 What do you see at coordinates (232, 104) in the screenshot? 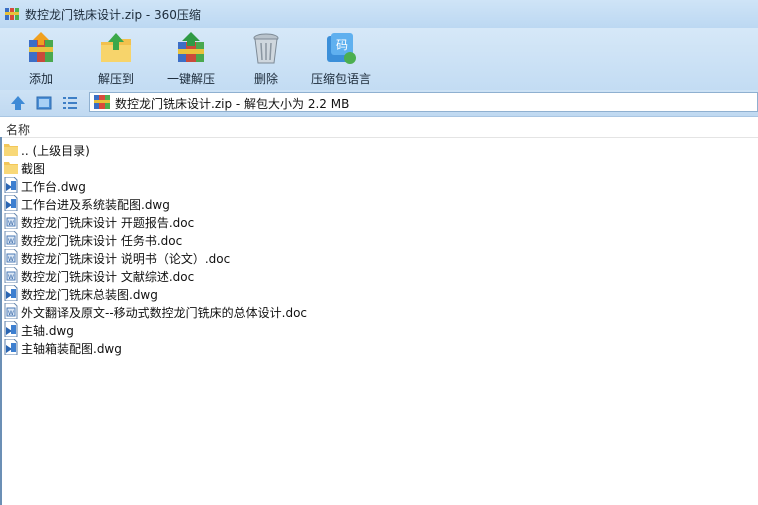
I see `archive-path: 数控龙门铣床设计.zip - 解包大小为 2.2 MB` at bounding box center [232, 104].